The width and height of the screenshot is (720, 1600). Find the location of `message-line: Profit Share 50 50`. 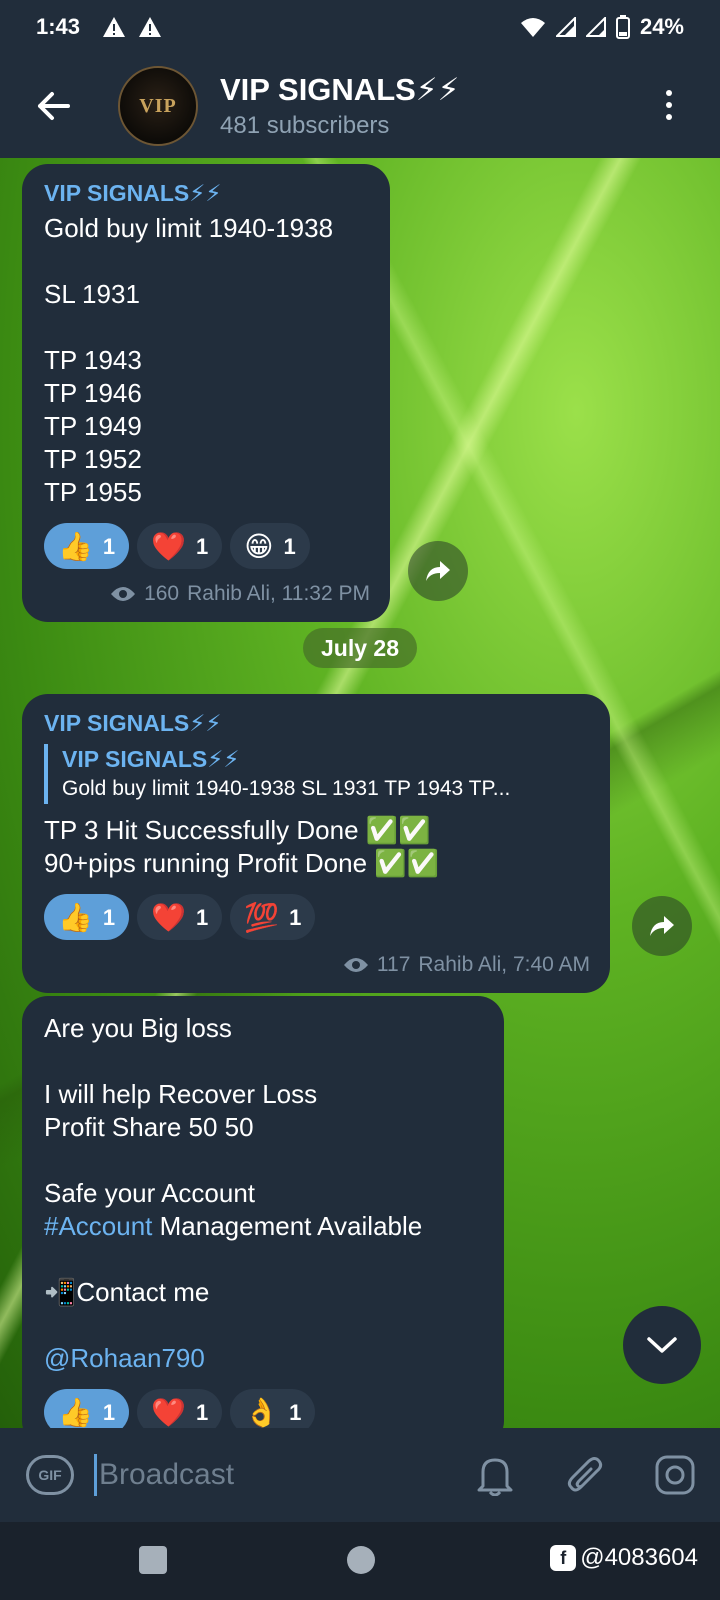

message-line: Profit Share 50 50 is located at coordinates (149, 1127).